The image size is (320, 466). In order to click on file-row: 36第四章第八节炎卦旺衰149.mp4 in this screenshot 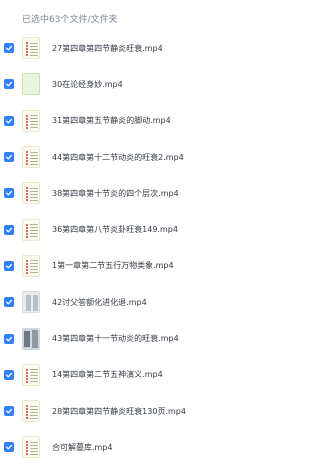, I will do `click(140, 229)`.